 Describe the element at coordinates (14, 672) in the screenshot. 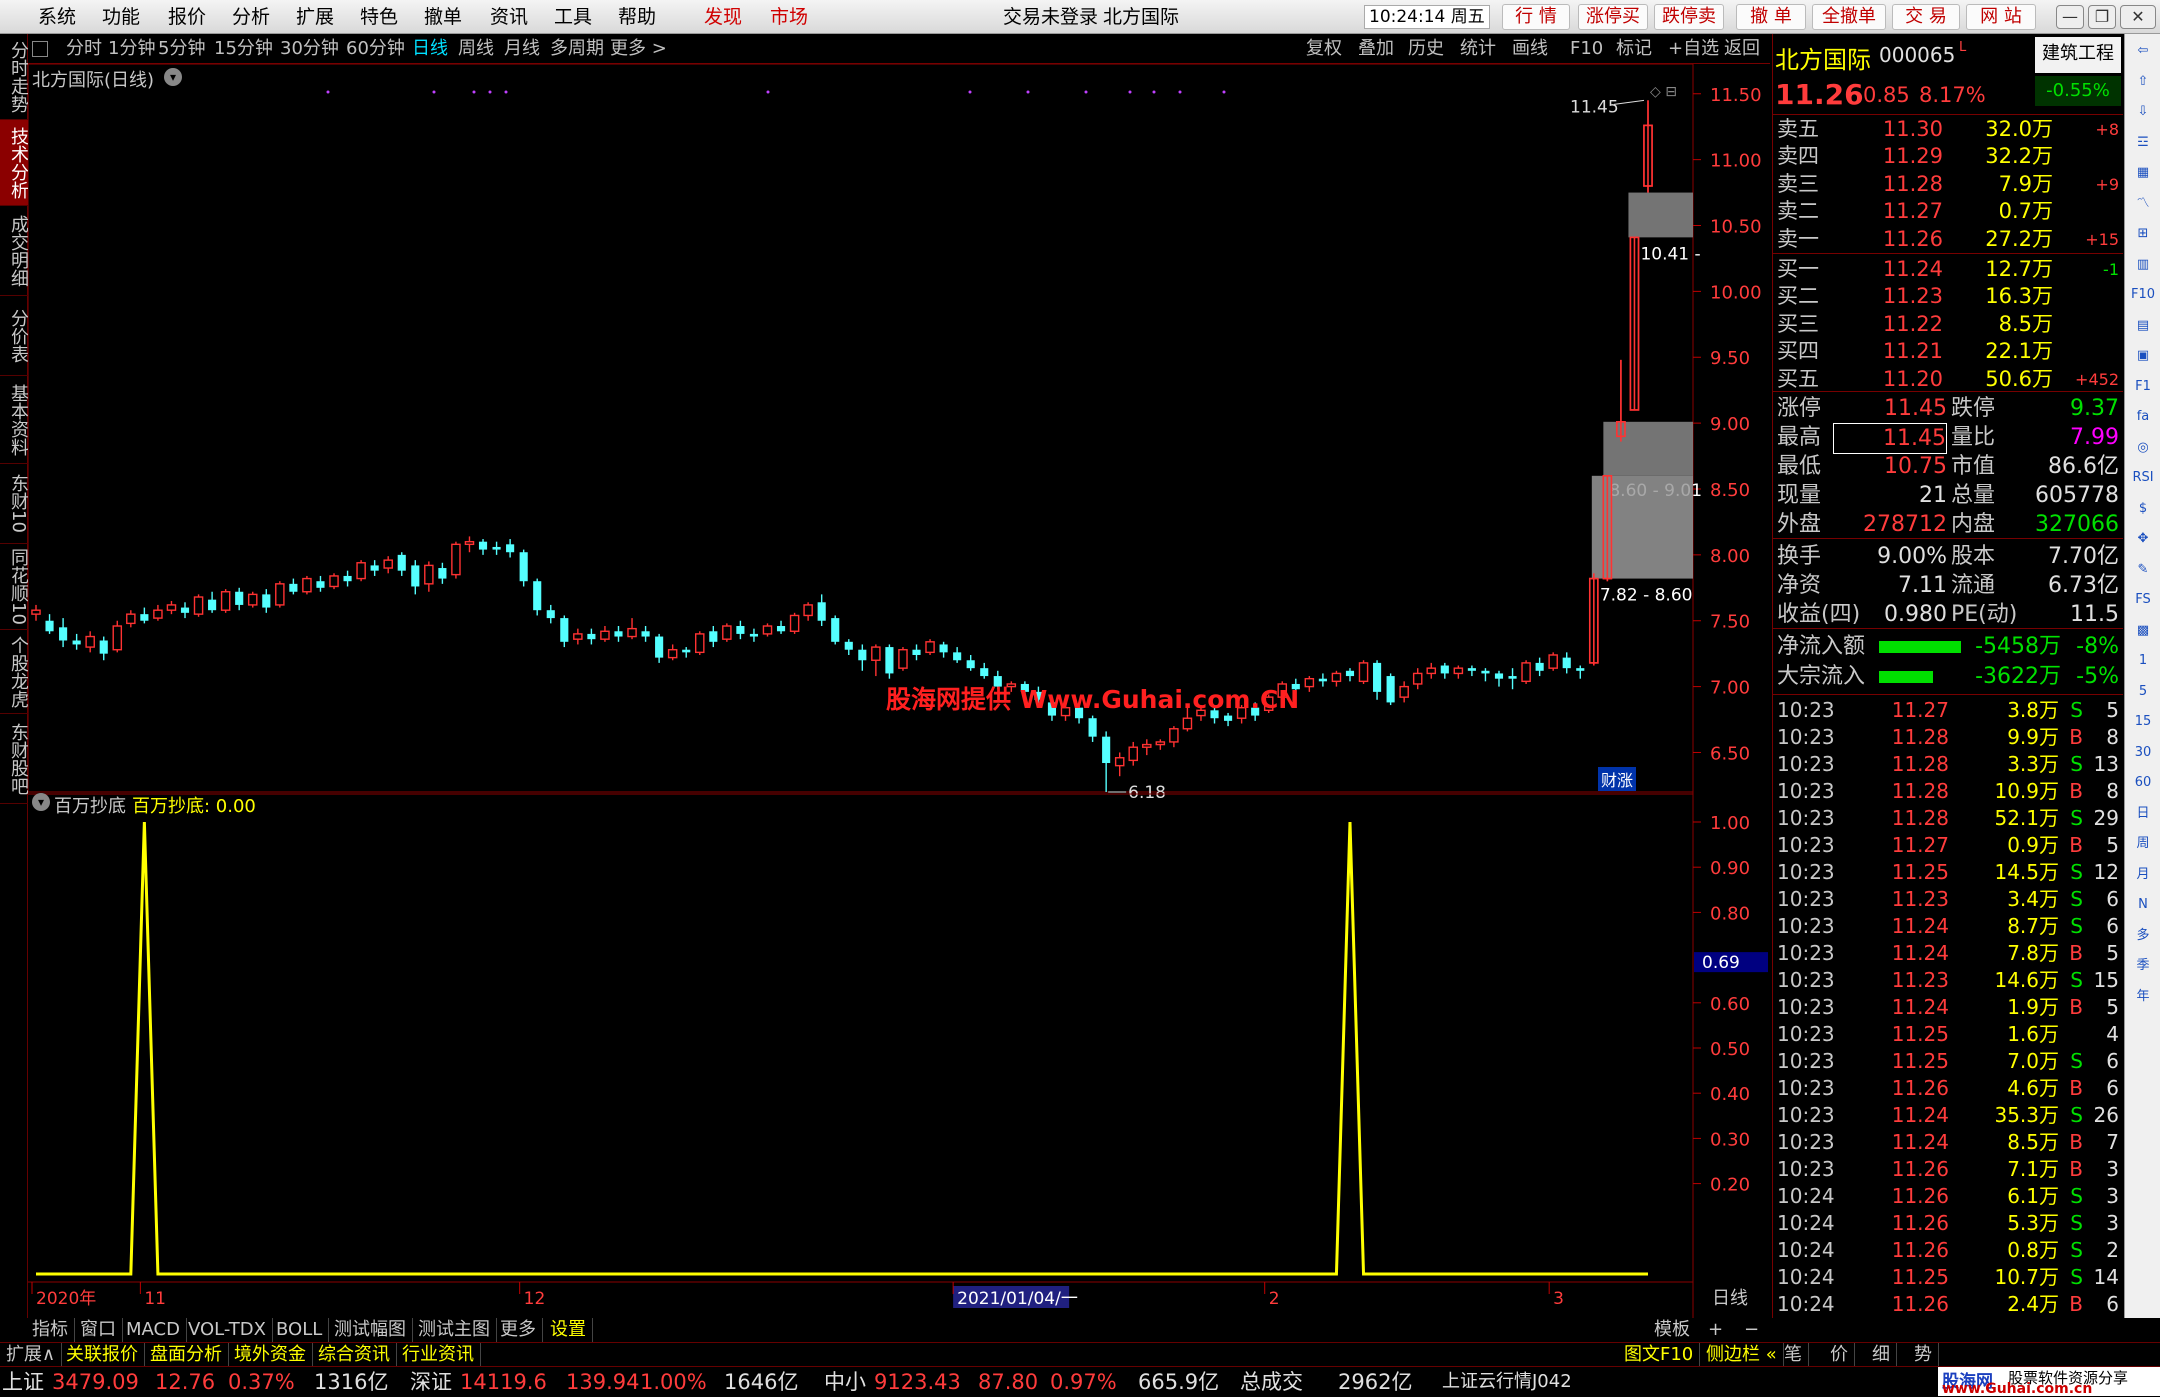

I see `left-tab-7: 个股龙虎` at that location.